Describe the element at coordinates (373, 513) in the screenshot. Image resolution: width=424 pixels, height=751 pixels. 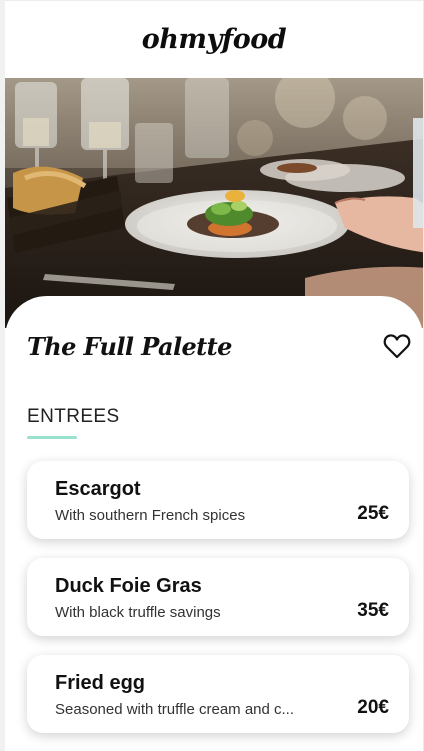
I see `dish-price: 25€` at that location.